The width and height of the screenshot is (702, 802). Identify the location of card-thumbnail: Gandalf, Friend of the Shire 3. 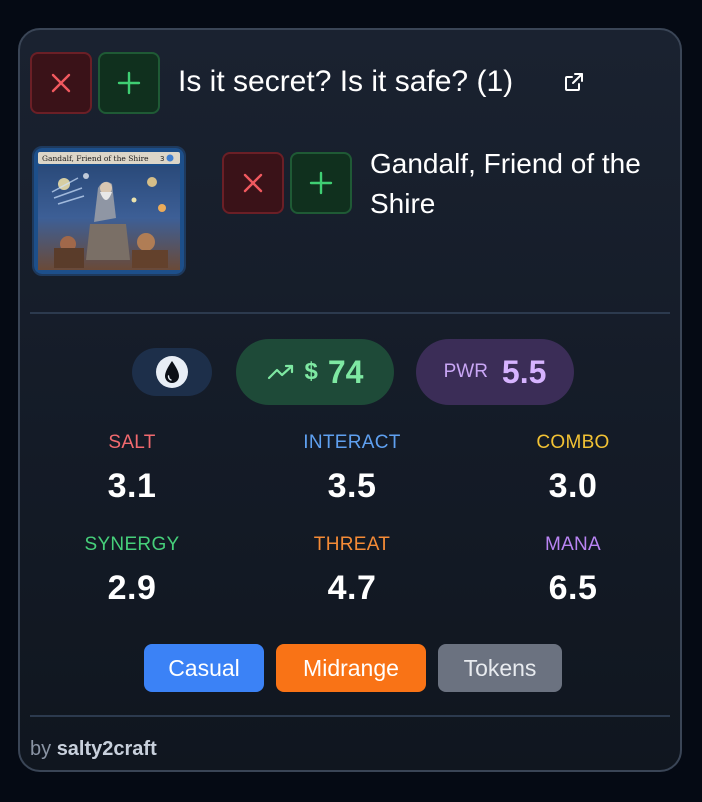
(109, 211).